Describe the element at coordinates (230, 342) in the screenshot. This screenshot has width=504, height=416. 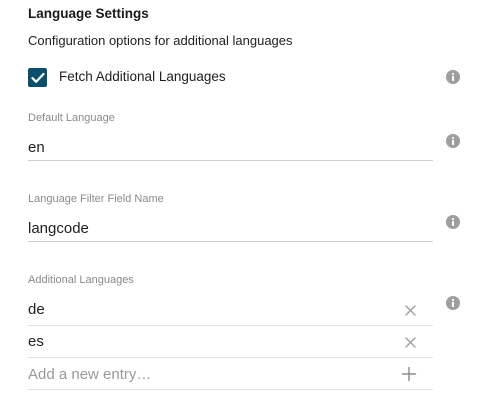
I see `list-item: es` at that location.